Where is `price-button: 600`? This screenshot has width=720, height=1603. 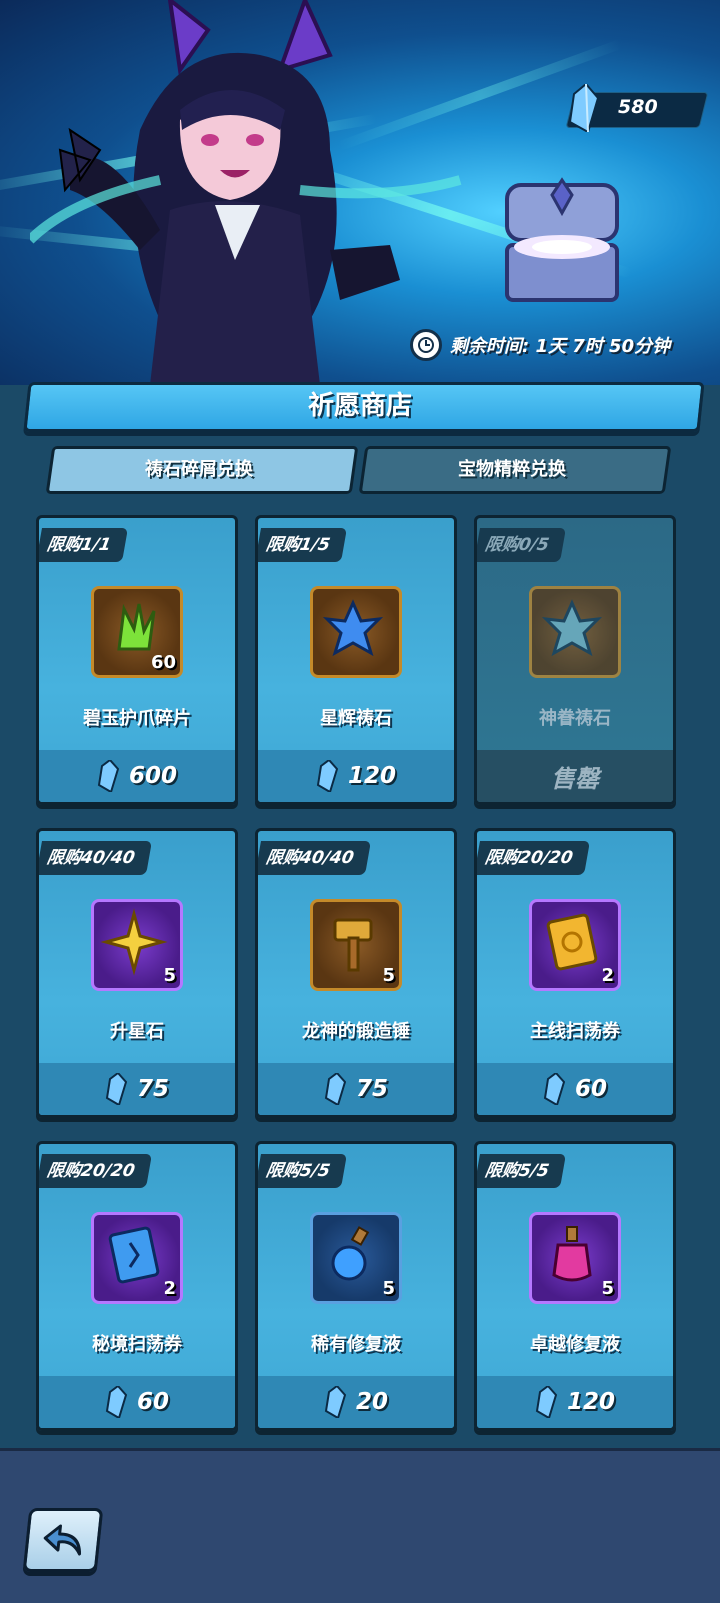
price-button: 600 is located at coordinates (137, 776).